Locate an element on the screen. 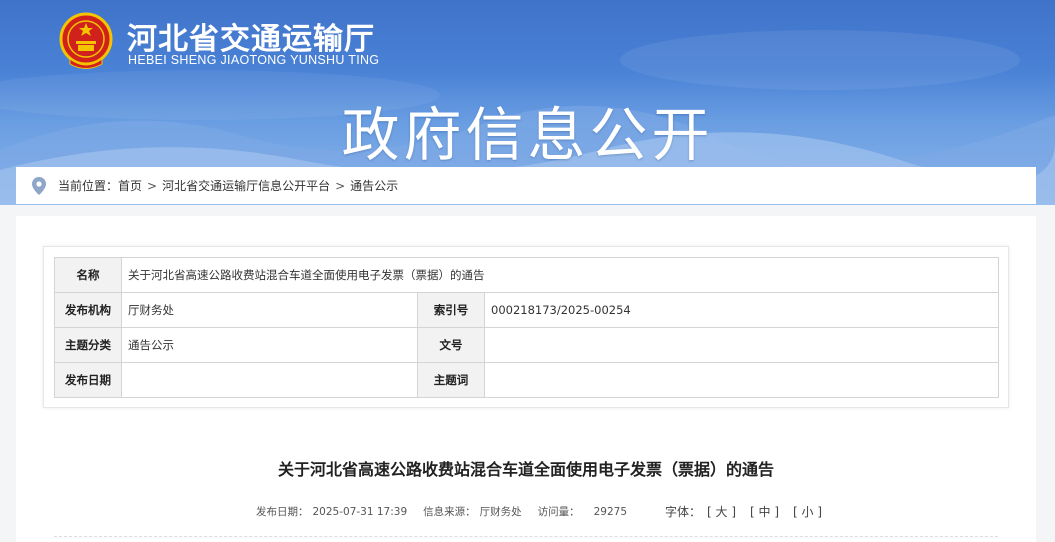 This screenshot has height=542, width=1055. font-large-button: [ 大 ] is located at coordinates (721, 511).